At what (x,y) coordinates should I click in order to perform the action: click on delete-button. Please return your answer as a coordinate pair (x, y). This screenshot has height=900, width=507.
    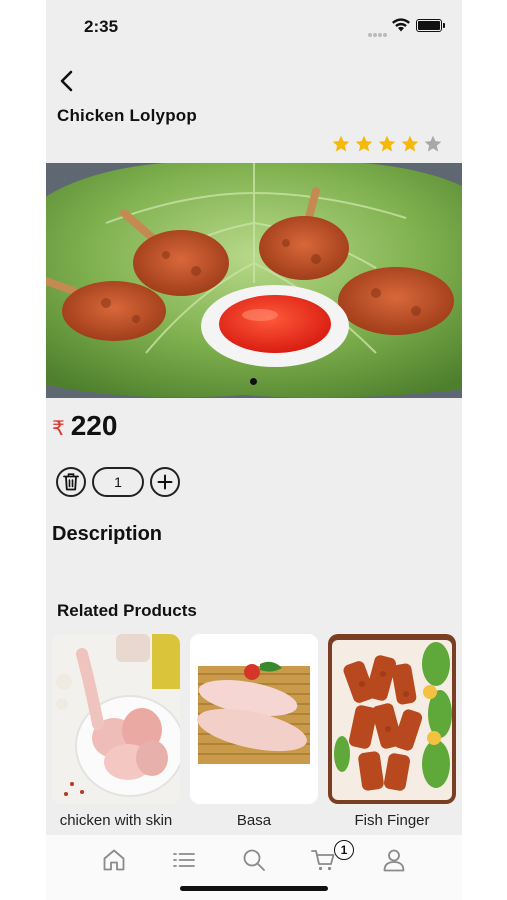
    Looking at the image, I should click on (71, 482).